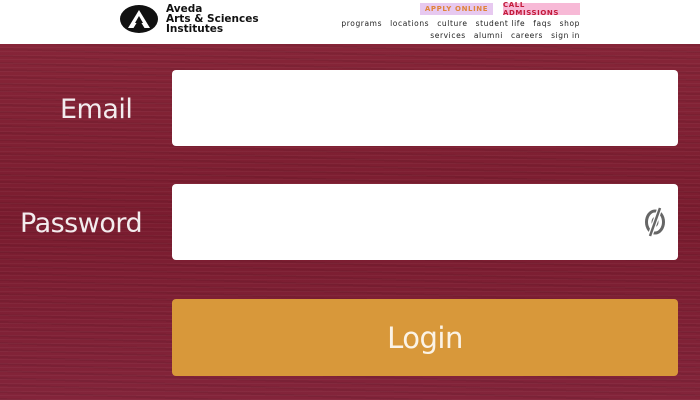  I want to click on logo-wordmark: Aveda Arts & Sciences Institutes, so click(212, 19).